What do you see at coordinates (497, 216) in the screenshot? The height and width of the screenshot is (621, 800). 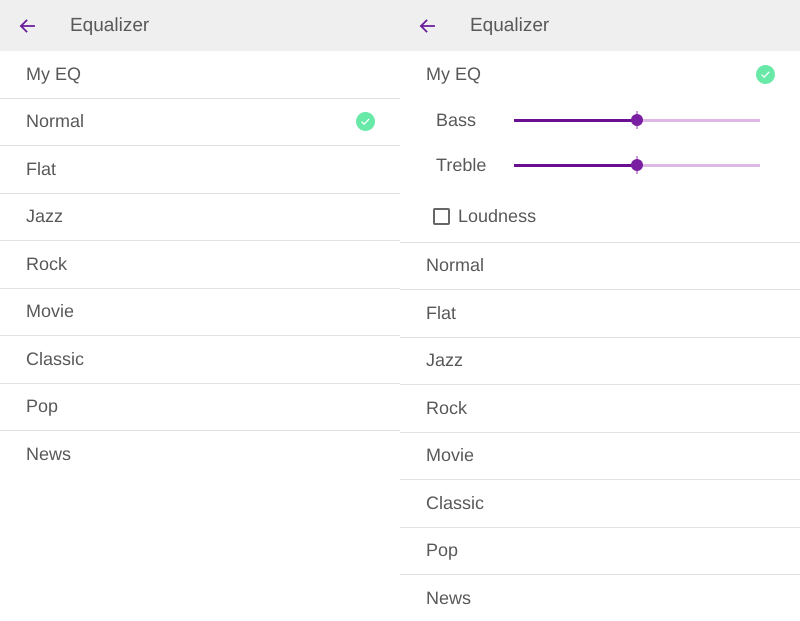 I see `checkbox-label: Loudness` at bounding box center [497, 216].